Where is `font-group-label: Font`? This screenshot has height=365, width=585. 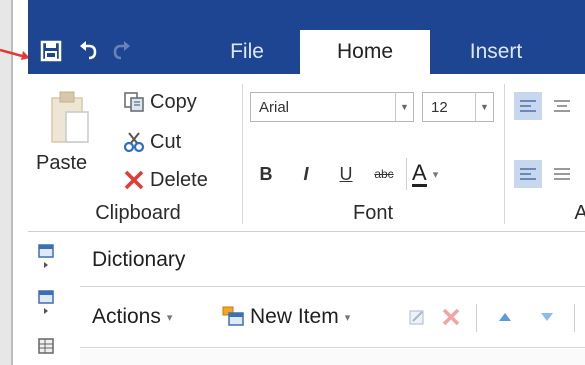
font-group-label: Font is located at coordinates (373, 213).